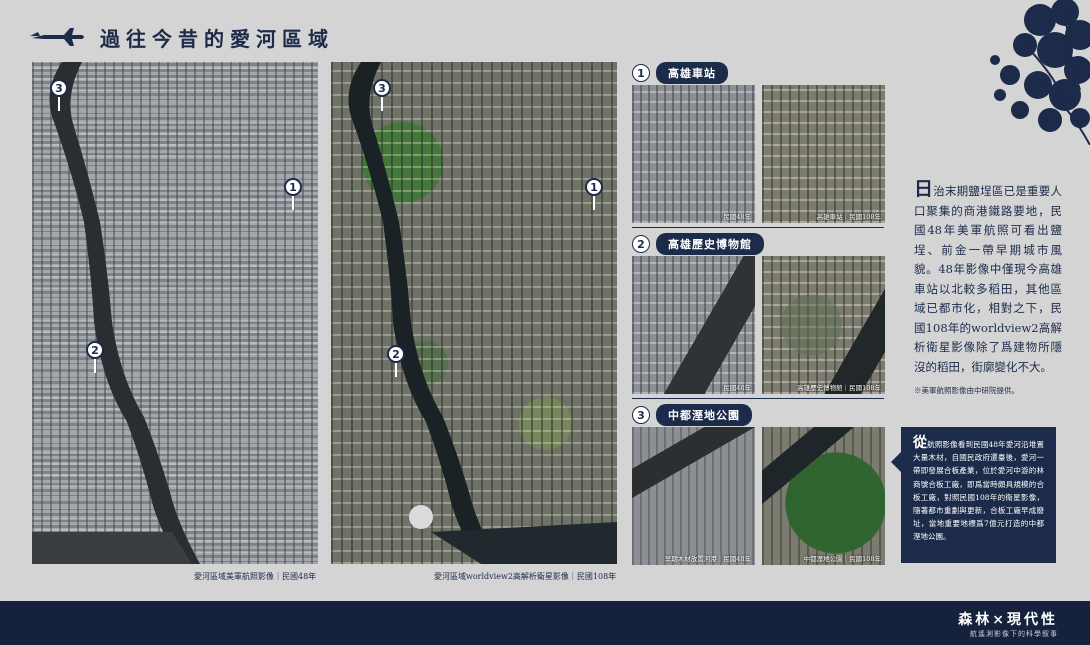 This screenshot has height=645, width=1090. I want to click on paragraph-dropcap: 日, so click(924, 189).